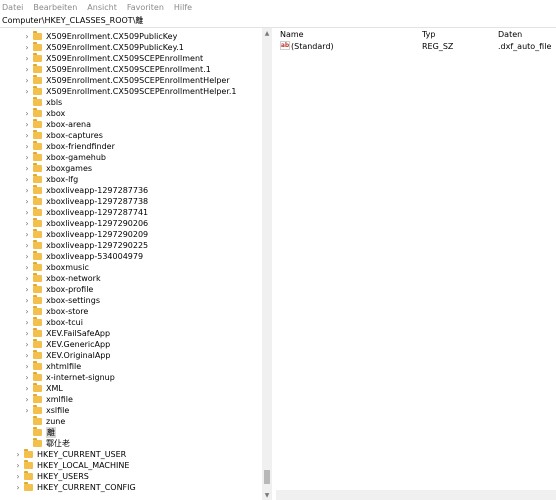  I want to click on tree-item: › XEV.OriginalApp, so click(66, 355).